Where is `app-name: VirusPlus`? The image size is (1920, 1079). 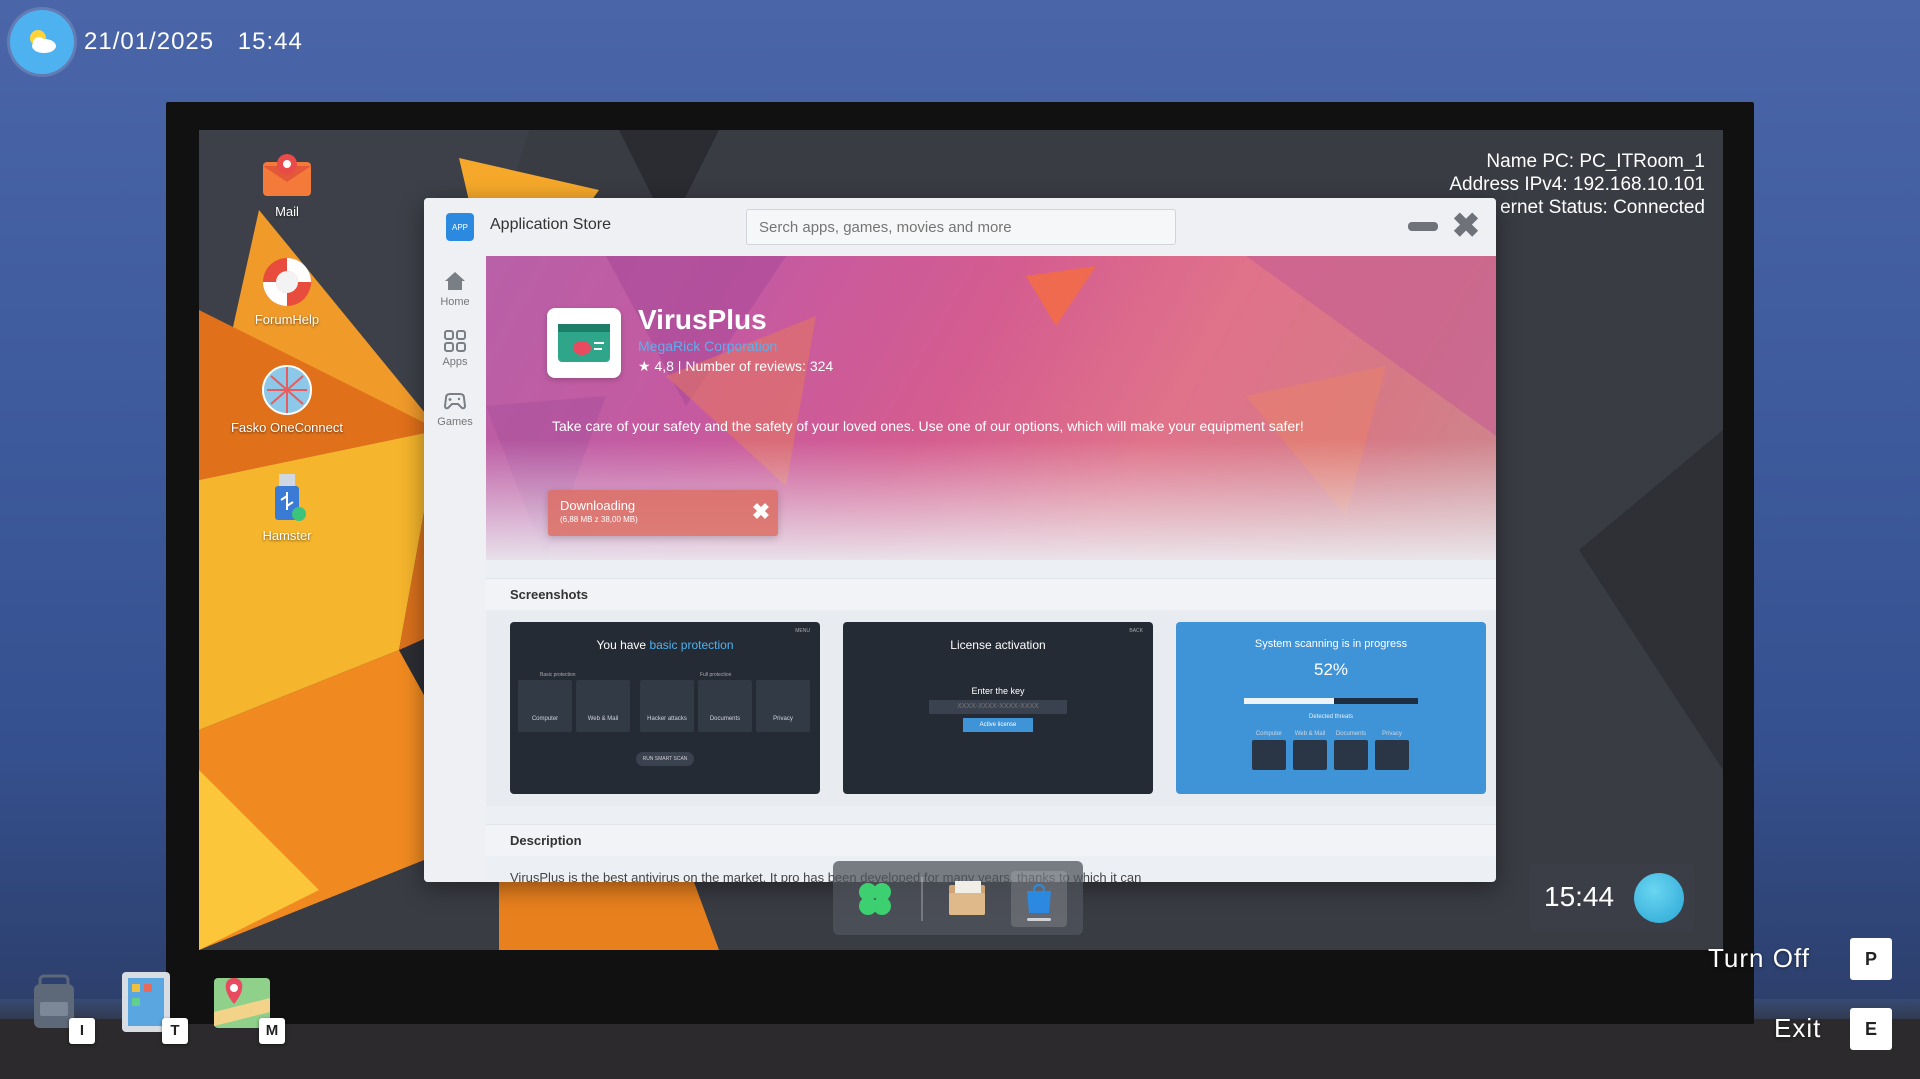 app-name: VirusPlus is located at coordinates (702, 319).